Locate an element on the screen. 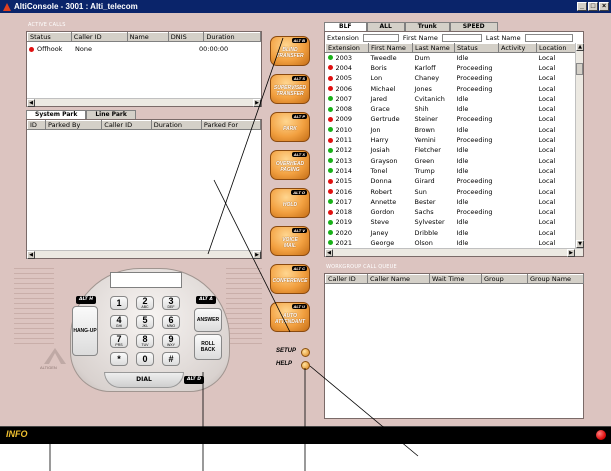 The image size is (611, 471). directory-row: 2017 Annette Bester Idle Local is located at coordinates (451, 202).